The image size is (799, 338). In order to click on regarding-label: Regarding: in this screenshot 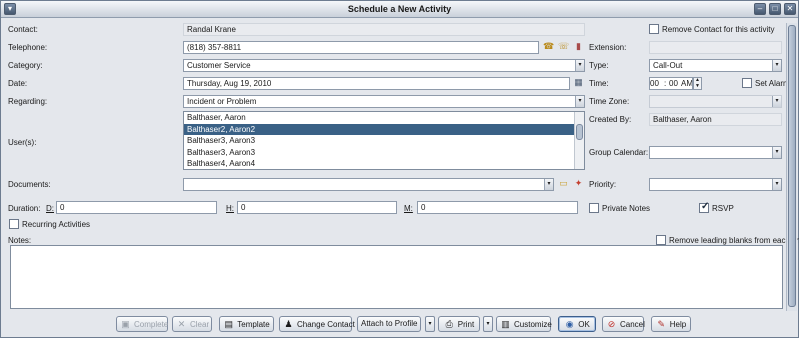, I will do `click(28, 101)`.